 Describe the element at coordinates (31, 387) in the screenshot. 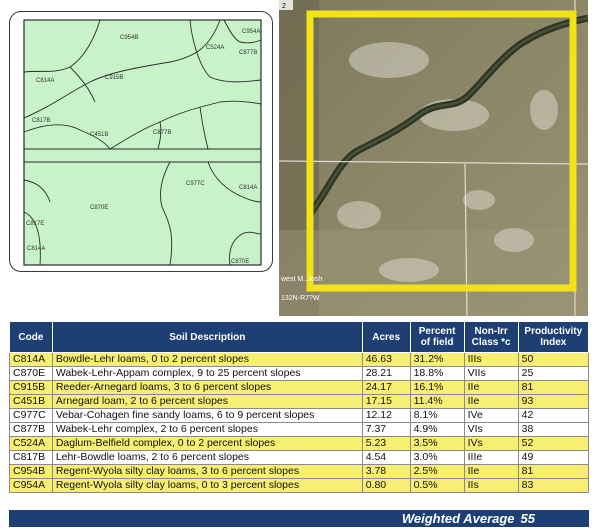

I see `cell-code: C915B` at that location.